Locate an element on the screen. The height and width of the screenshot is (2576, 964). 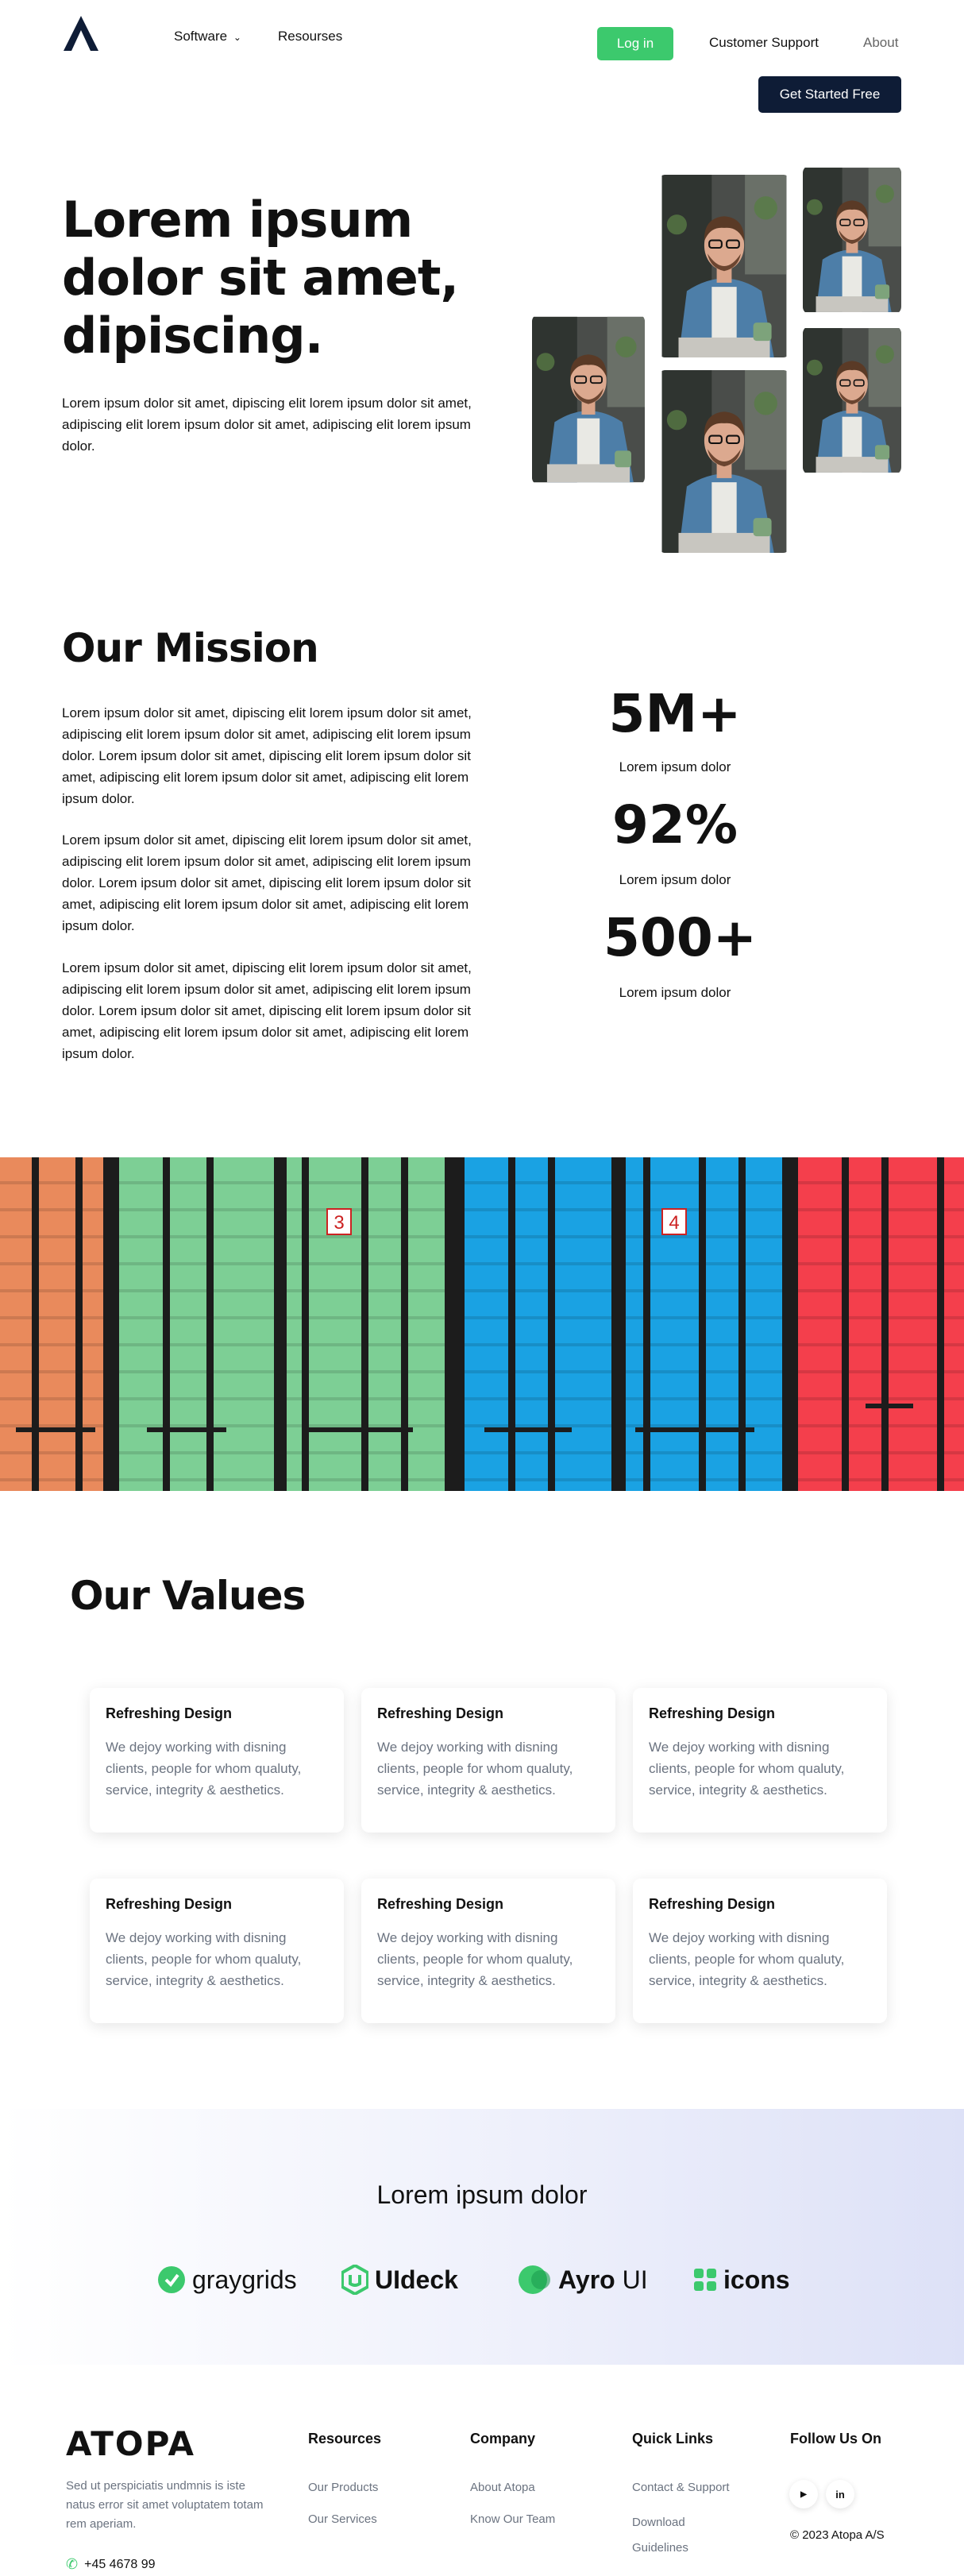
partner-logo-icons: icons is located at coordinates (741, 2280).